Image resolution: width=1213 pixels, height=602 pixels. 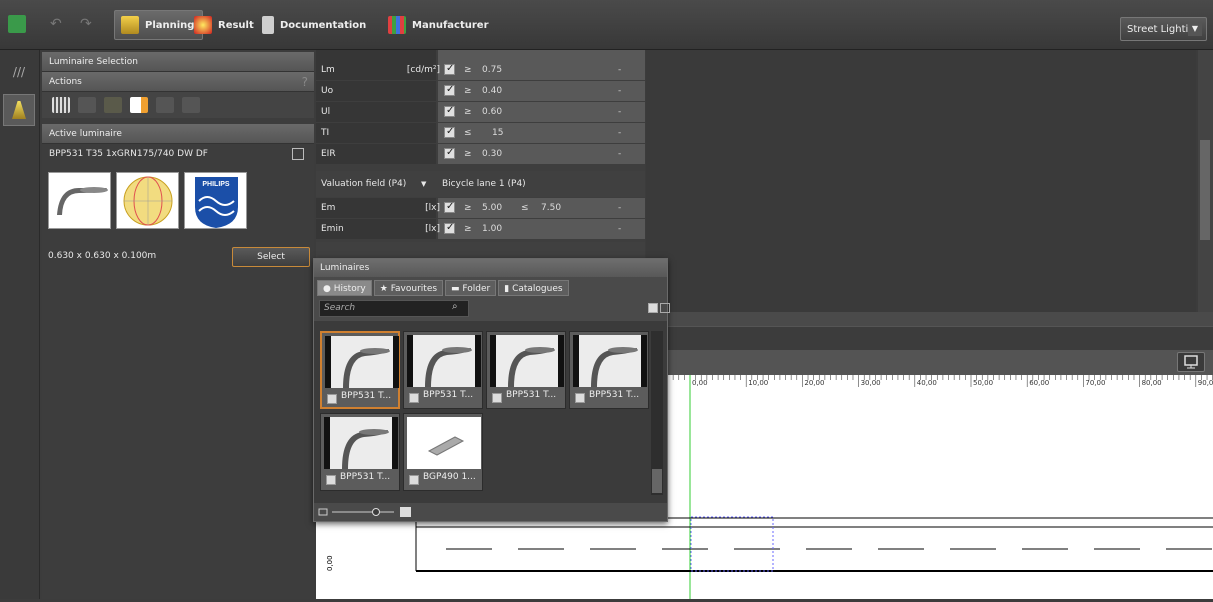 I want to click on add-icon, so click(x=87, y=105).